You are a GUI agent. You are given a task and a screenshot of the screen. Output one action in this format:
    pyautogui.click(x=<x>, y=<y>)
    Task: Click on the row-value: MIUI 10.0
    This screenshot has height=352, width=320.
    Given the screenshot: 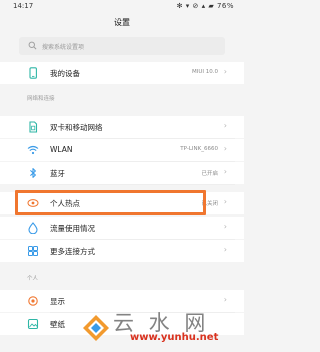 What is the action you would take?
    pyautogui.click(x=204, y=72)
    